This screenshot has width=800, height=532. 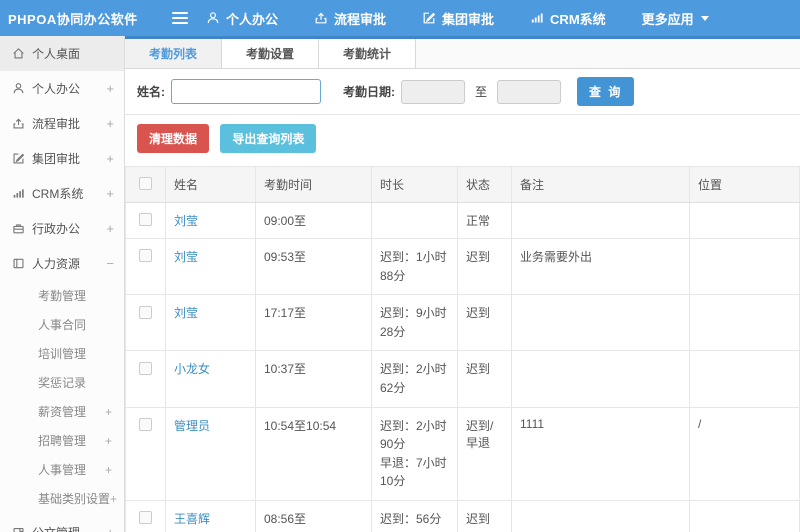 What do you see at coordinates (313, 220) in the screenshot?
I see `attendance-time-cell: 09:00至` at bounding box center [313, 220].